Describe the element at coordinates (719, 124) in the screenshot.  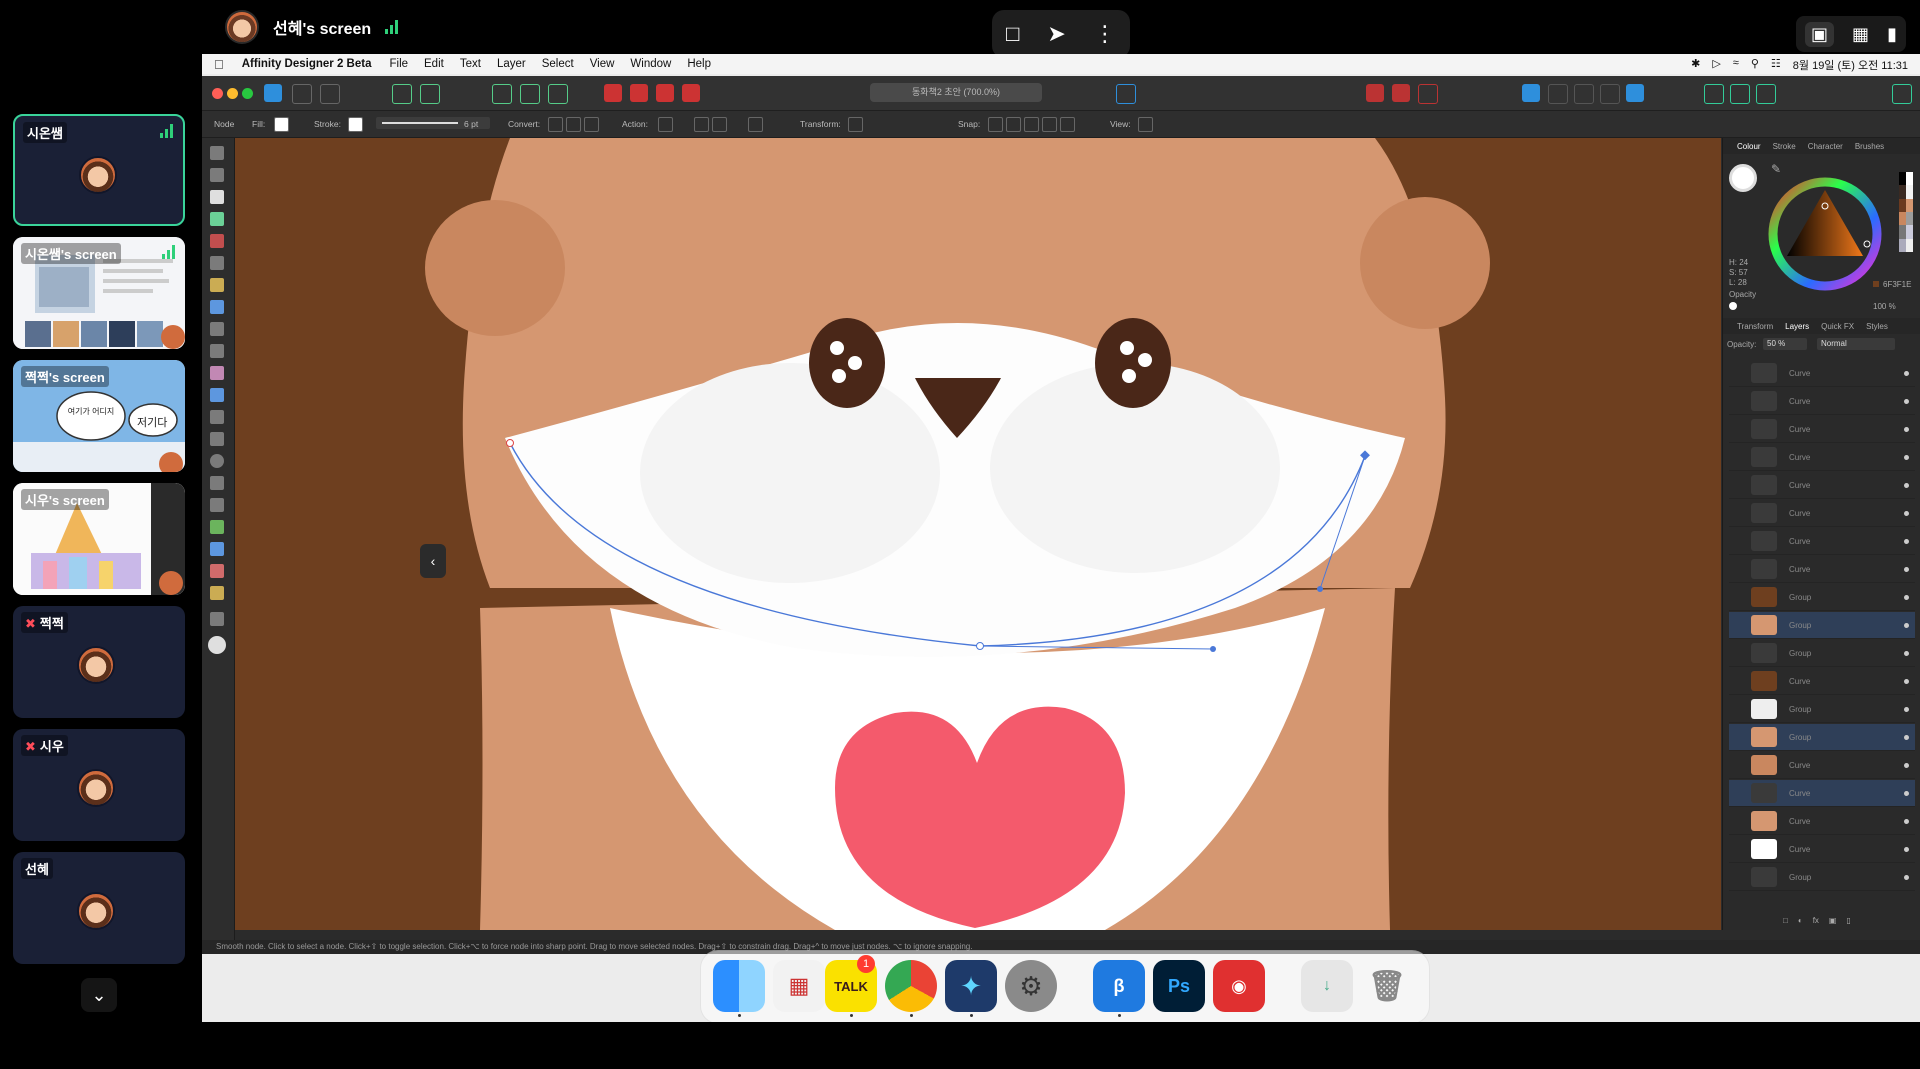
I see `smooth-curve-icon` at that location.